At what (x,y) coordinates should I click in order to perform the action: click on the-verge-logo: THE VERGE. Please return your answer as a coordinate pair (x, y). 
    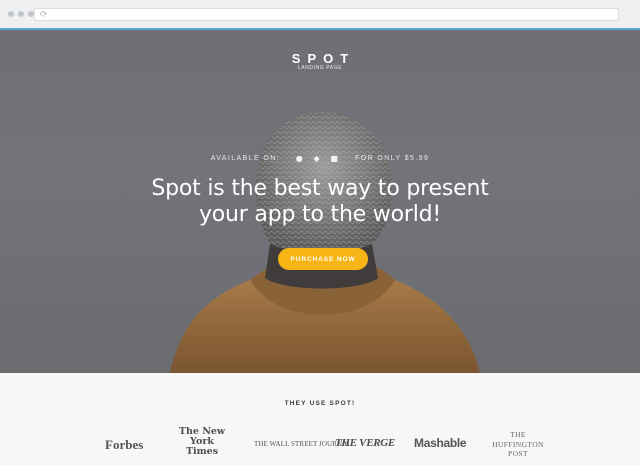
    Looking at the image, I should click on (365, 443).